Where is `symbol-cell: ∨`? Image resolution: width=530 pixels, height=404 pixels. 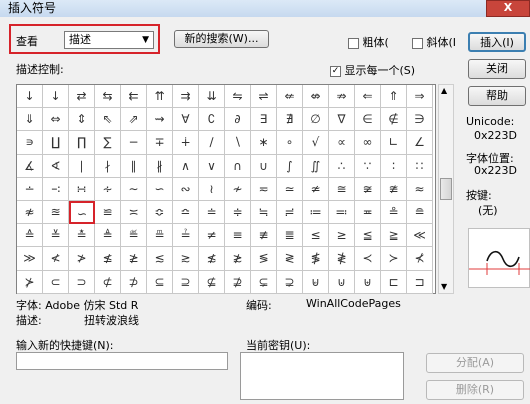
symbol-cell: ∨ is located at coordinates (212, 166).